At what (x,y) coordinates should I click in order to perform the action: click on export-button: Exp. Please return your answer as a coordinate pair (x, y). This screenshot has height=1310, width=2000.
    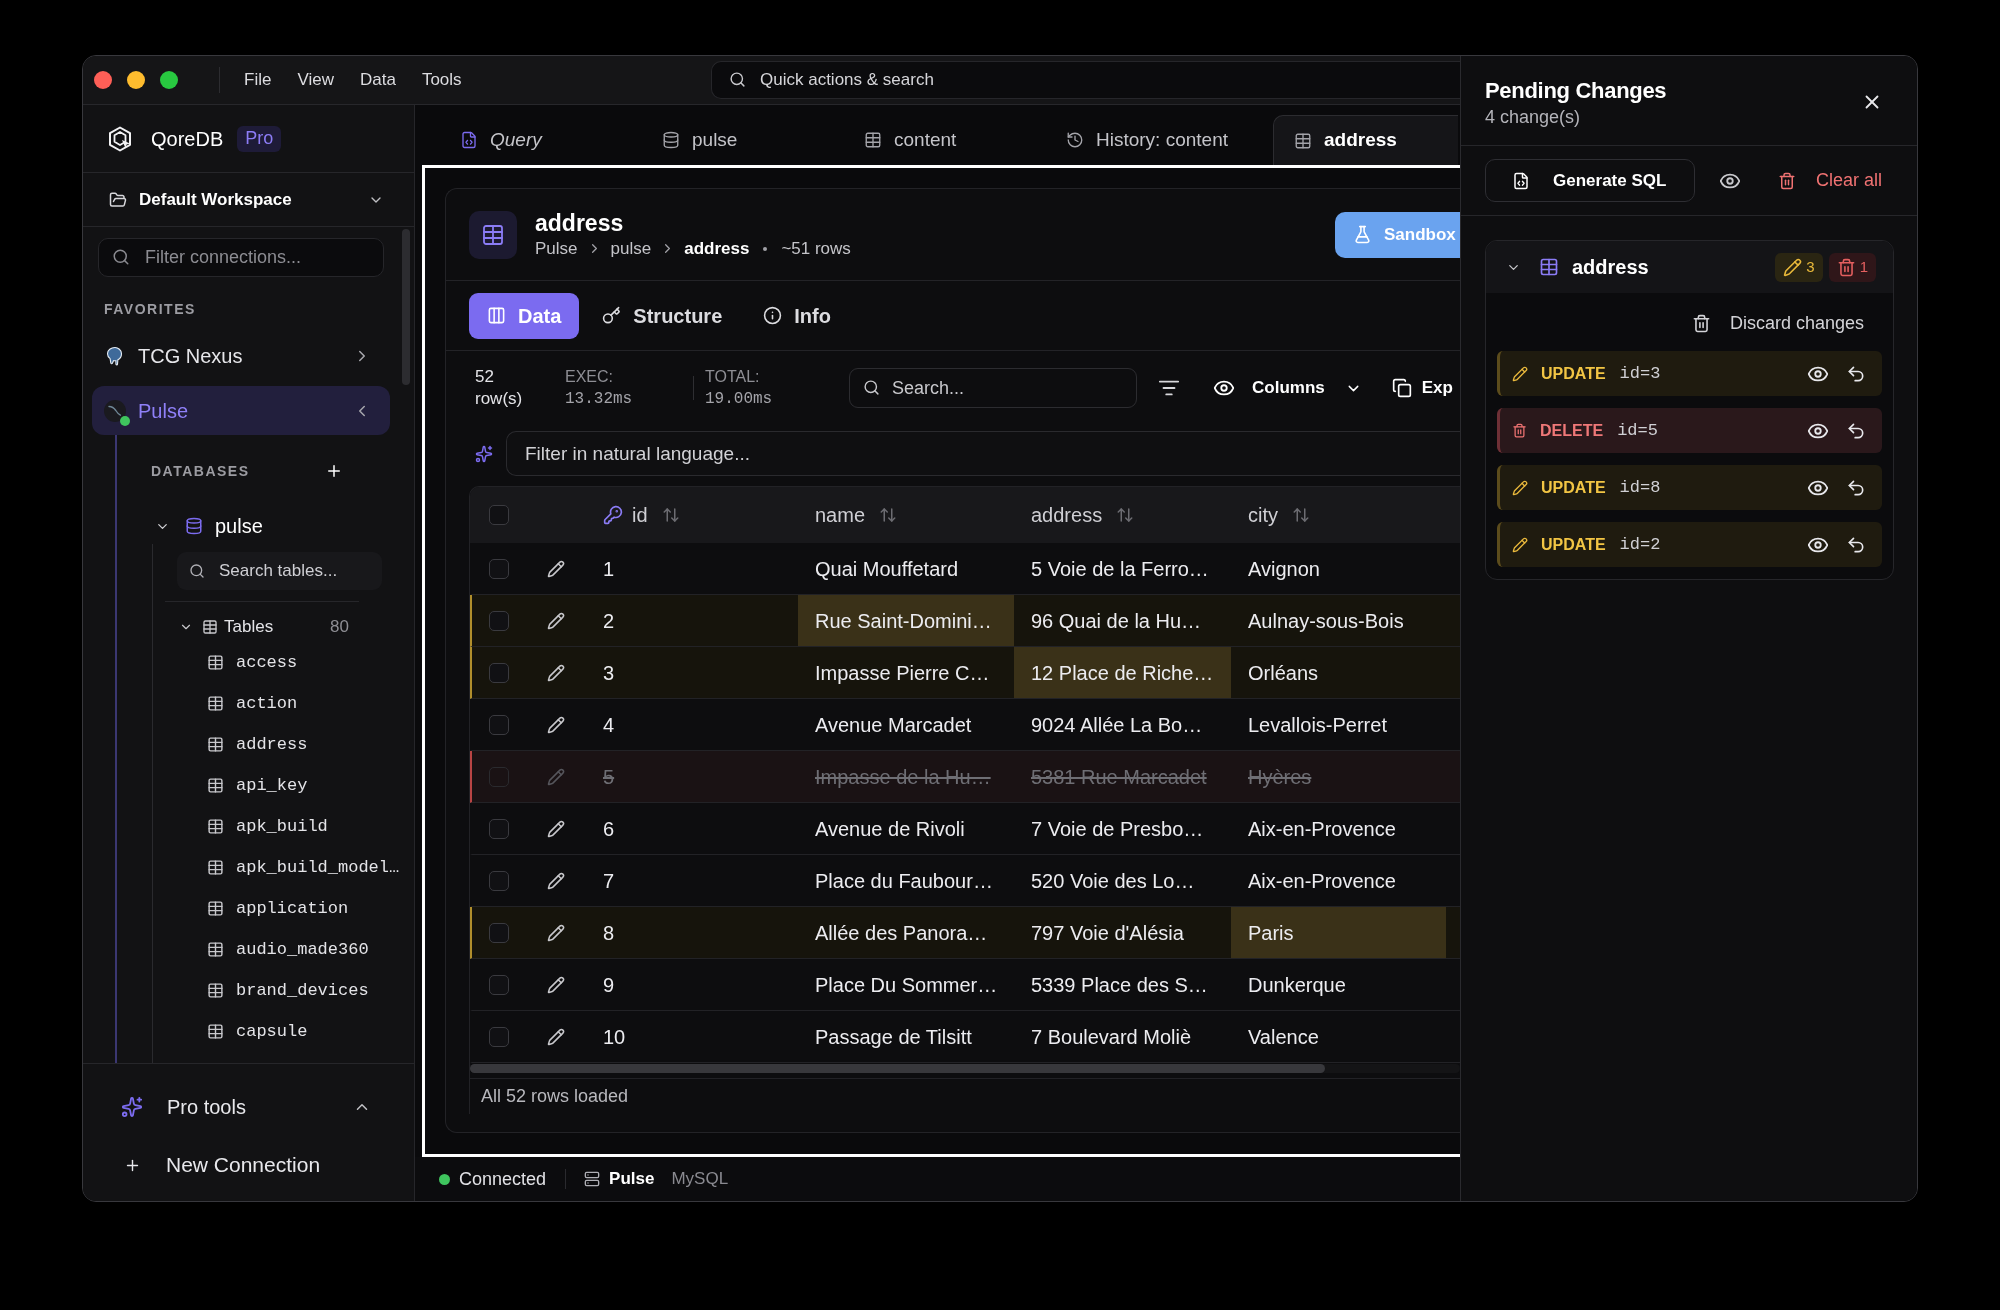
    Looking at the image, I should click on (1422, 388).